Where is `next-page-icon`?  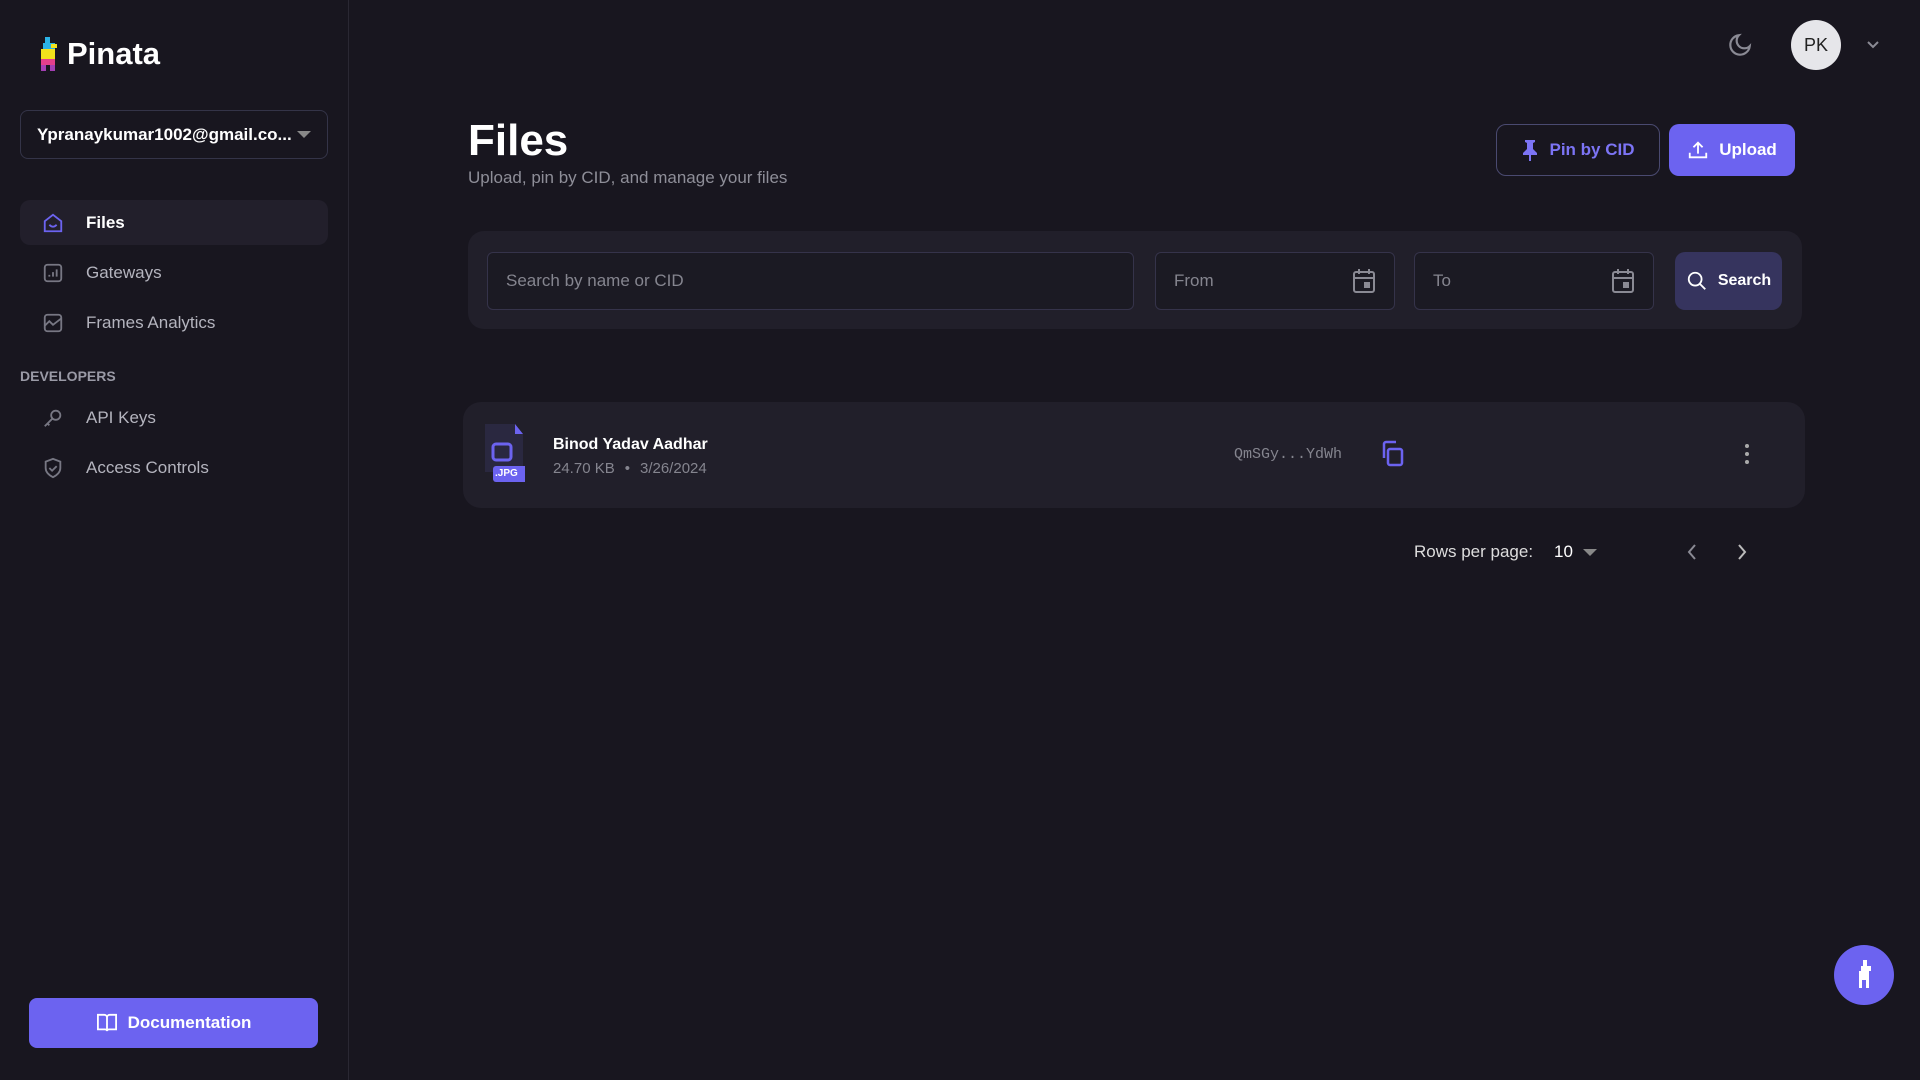 next-page-icon is located at coordinates (1742, 552).